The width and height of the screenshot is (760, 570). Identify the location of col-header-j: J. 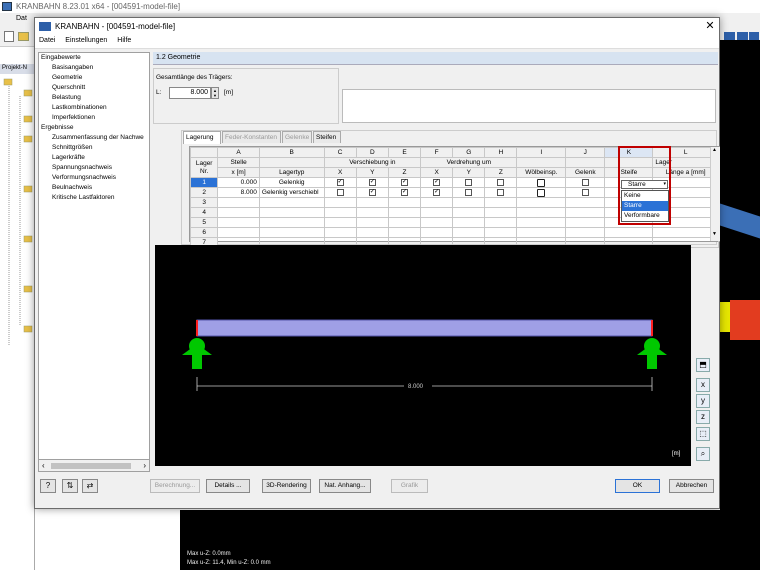
(585, 152).